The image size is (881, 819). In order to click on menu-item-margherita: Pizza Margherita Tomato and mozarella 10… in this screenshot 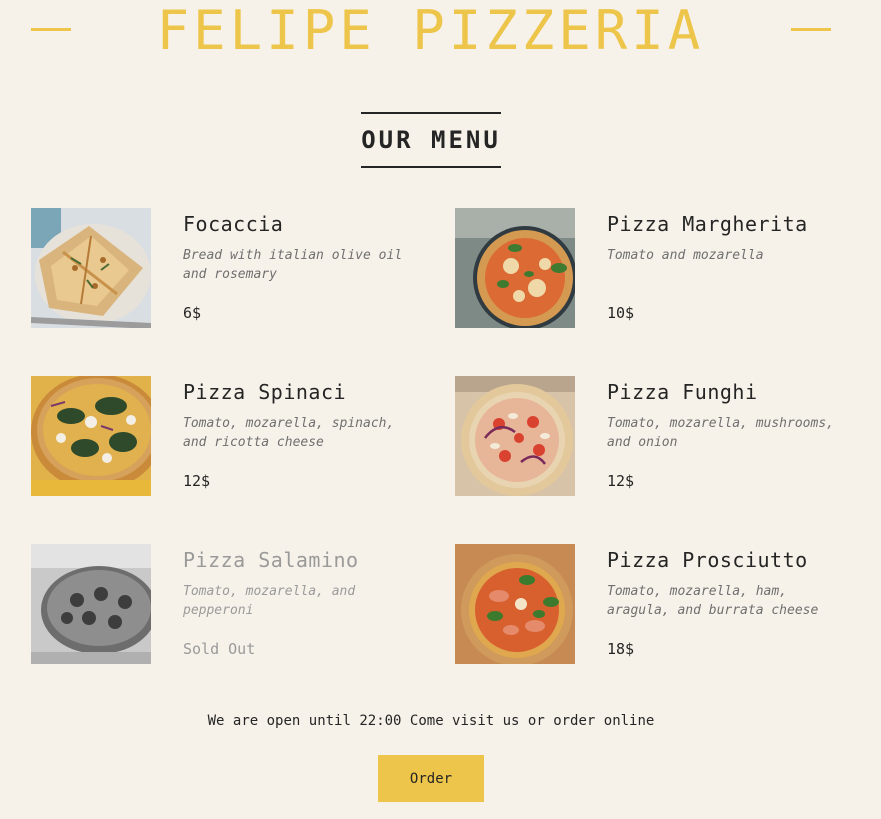, I will do `click(655, 268)`.